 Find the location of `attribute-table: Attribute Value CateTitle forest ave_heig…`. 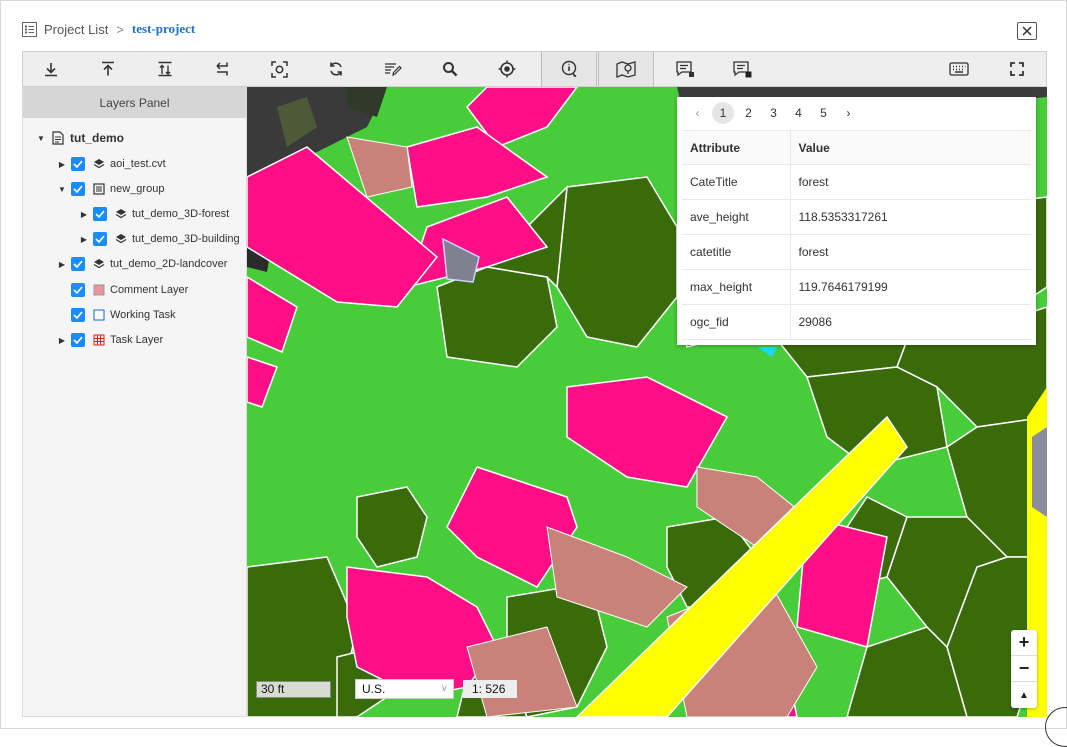

attribute-table: Attribute Value CateTitle forest ave_heig… is located at coordinates (856, 235).